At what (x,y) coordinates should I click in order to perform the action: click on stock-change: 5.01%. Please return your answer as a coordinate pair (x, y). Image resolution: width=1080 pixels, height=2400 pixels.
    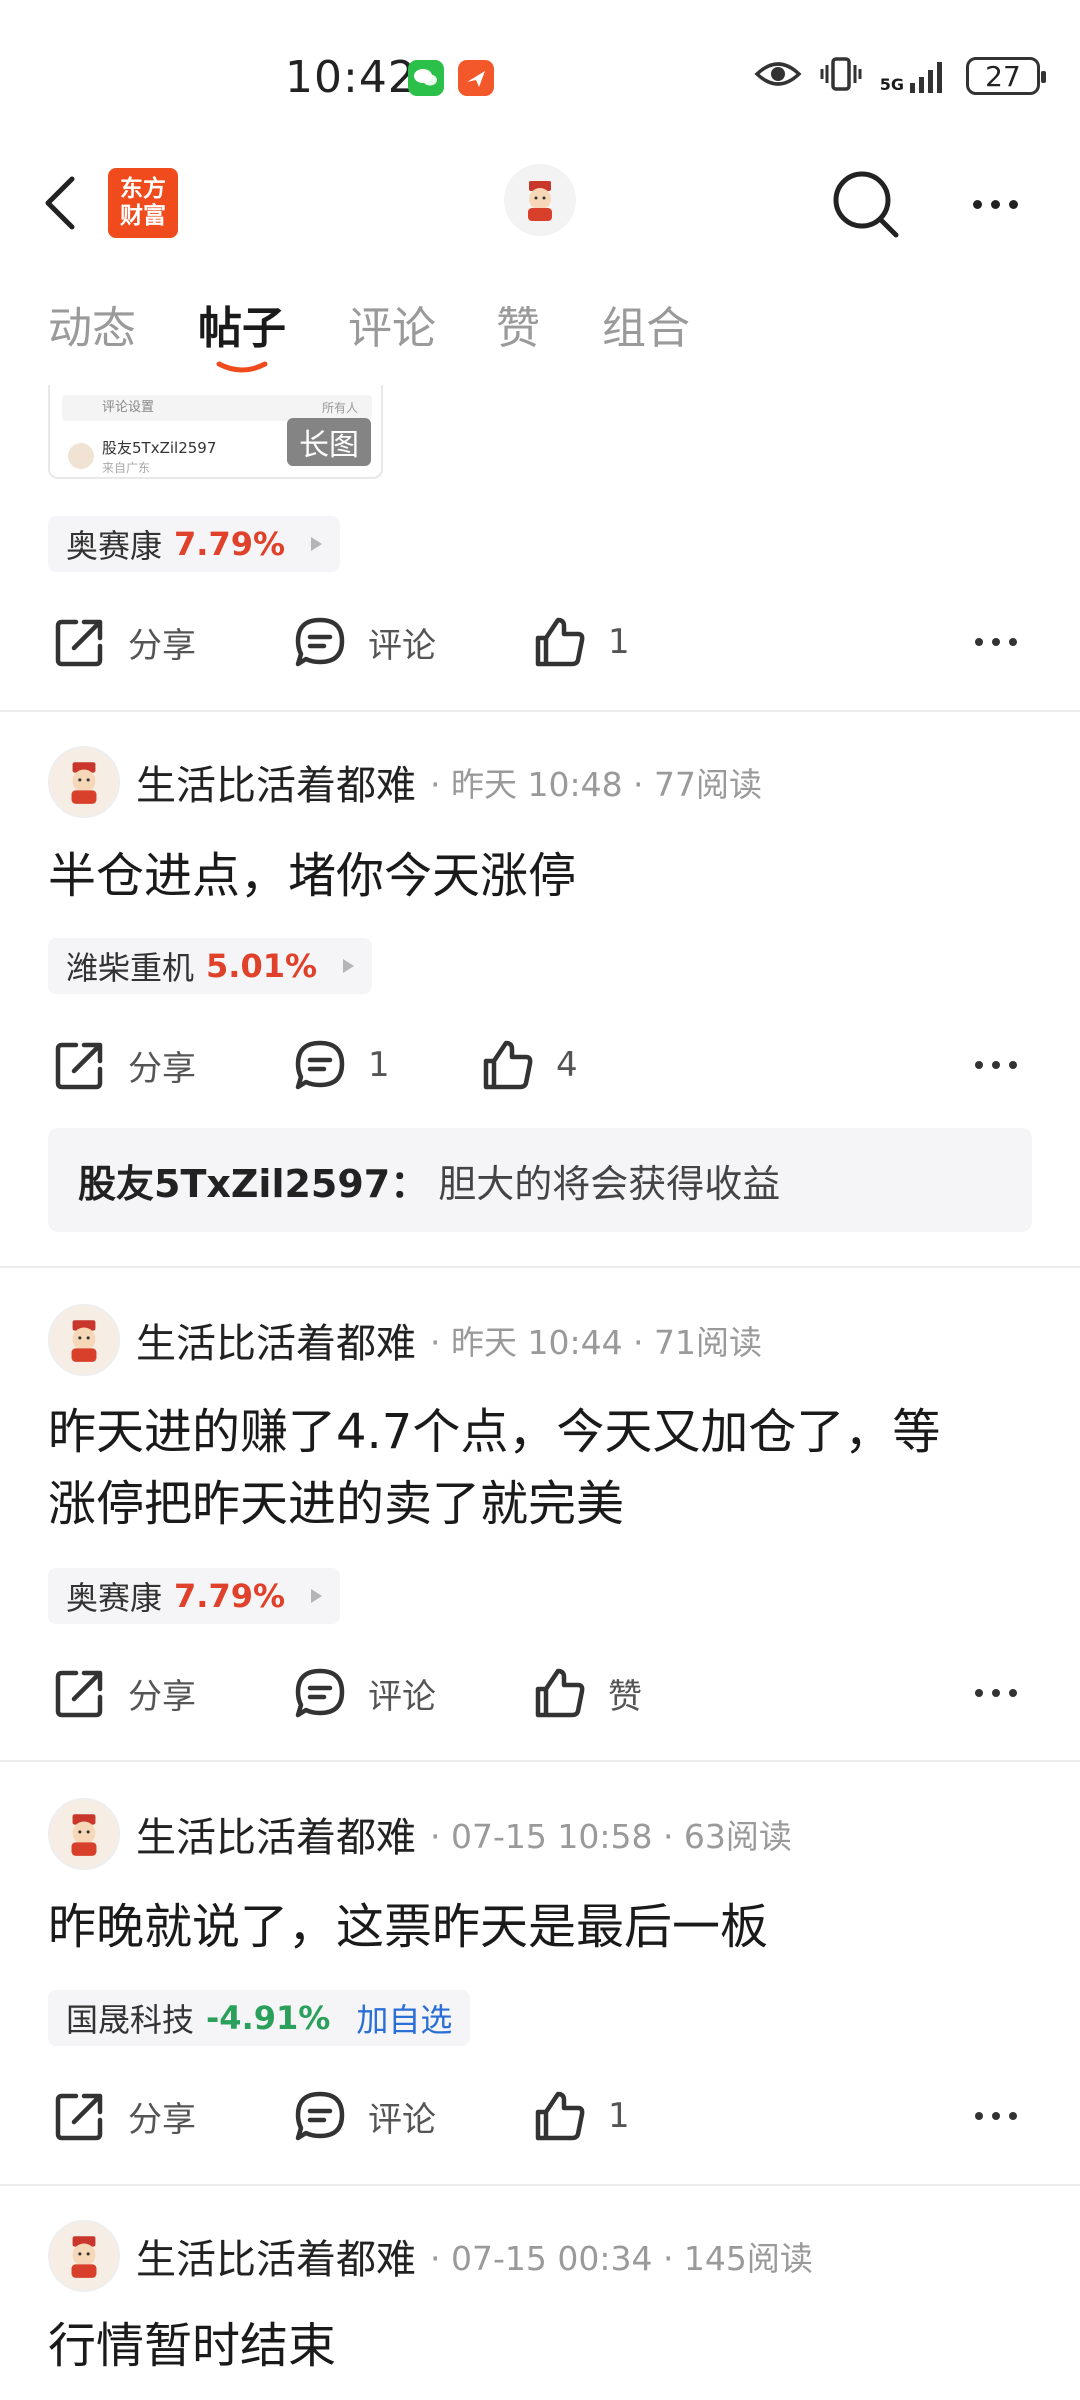
    Looking at the image, I should click on (262, 966).